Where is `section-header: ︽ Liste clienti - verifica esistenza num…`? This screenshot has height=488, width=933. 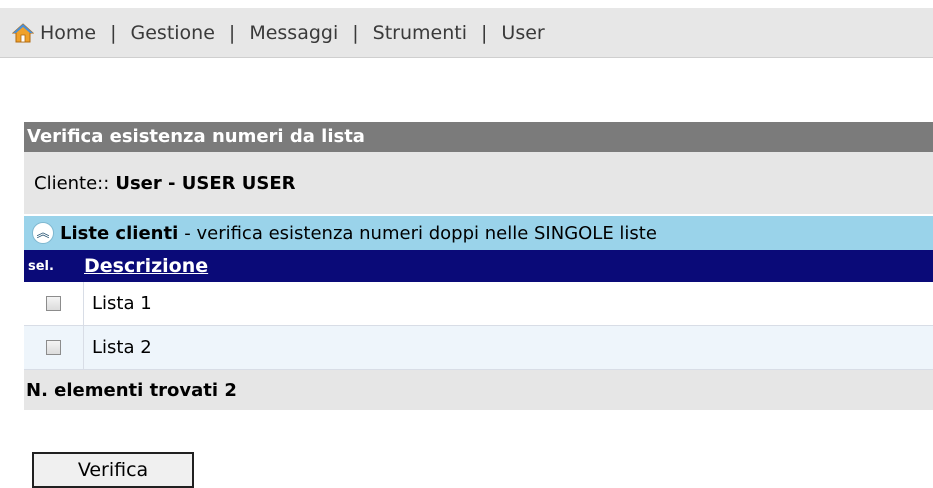
section-header: ︽ Liste clienti - verifica esistenza num… is located at coordinates (478, 233).